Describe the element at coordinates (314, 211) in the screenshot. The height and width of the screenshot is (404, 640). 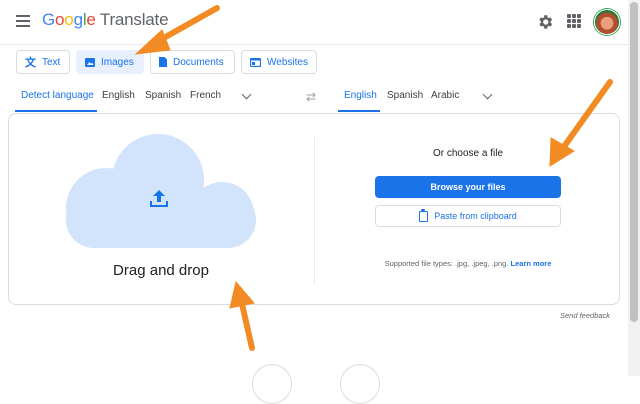
I see `divider` at that location.